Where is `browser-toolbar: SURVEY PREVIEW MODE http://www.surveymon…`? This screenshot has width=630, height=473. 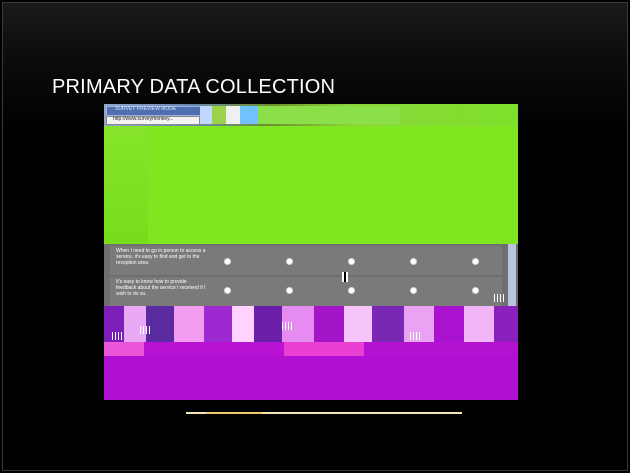
browser-toolbar: SURVEY PREVIEW MODE http://www.surveymon… is located at coordinates (311, 115).